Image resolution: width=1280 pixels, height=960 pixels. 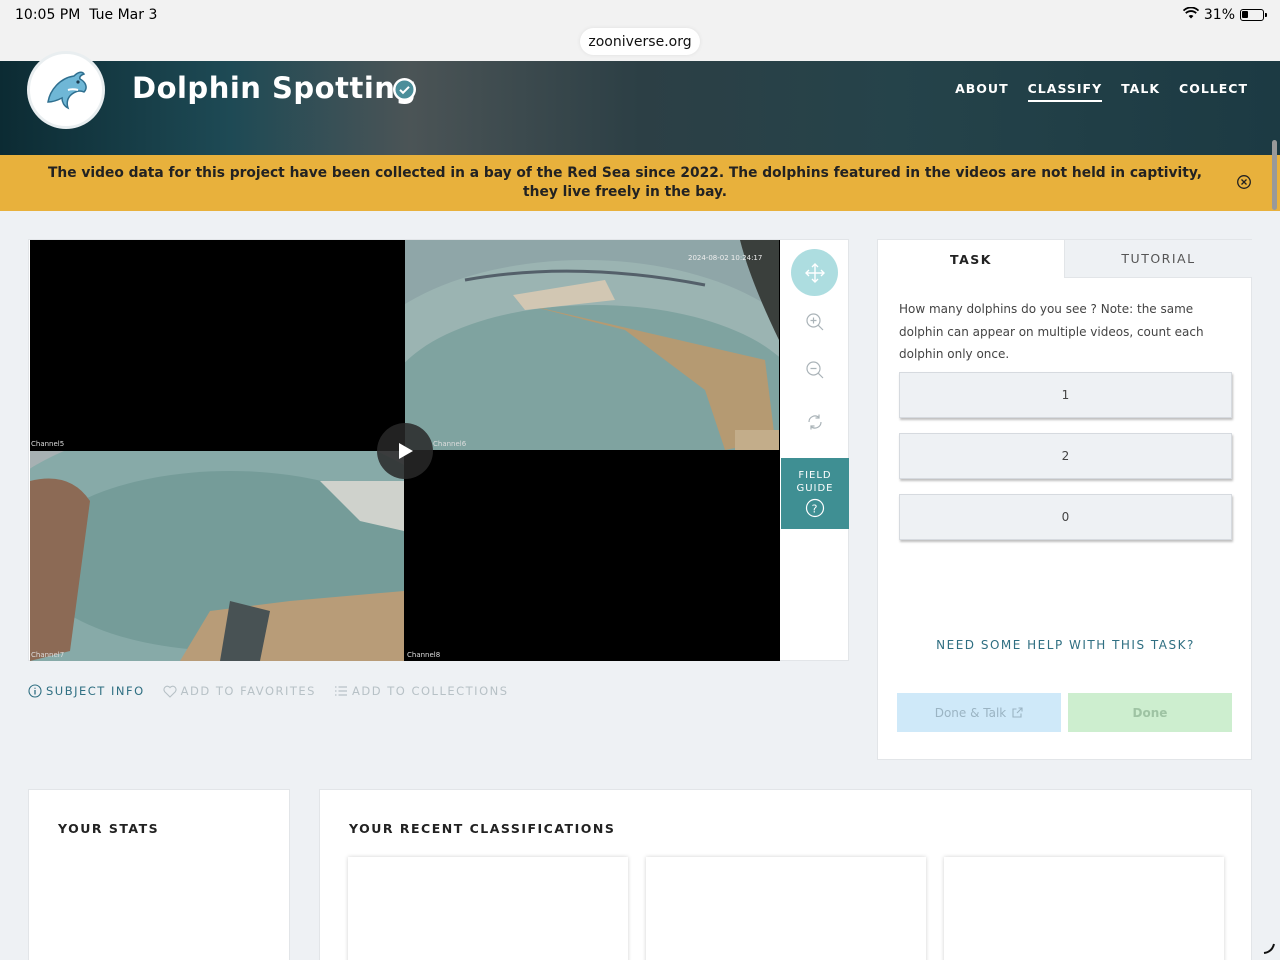 I want to click on resize-corner-icon, so click(x=1269, y=949).